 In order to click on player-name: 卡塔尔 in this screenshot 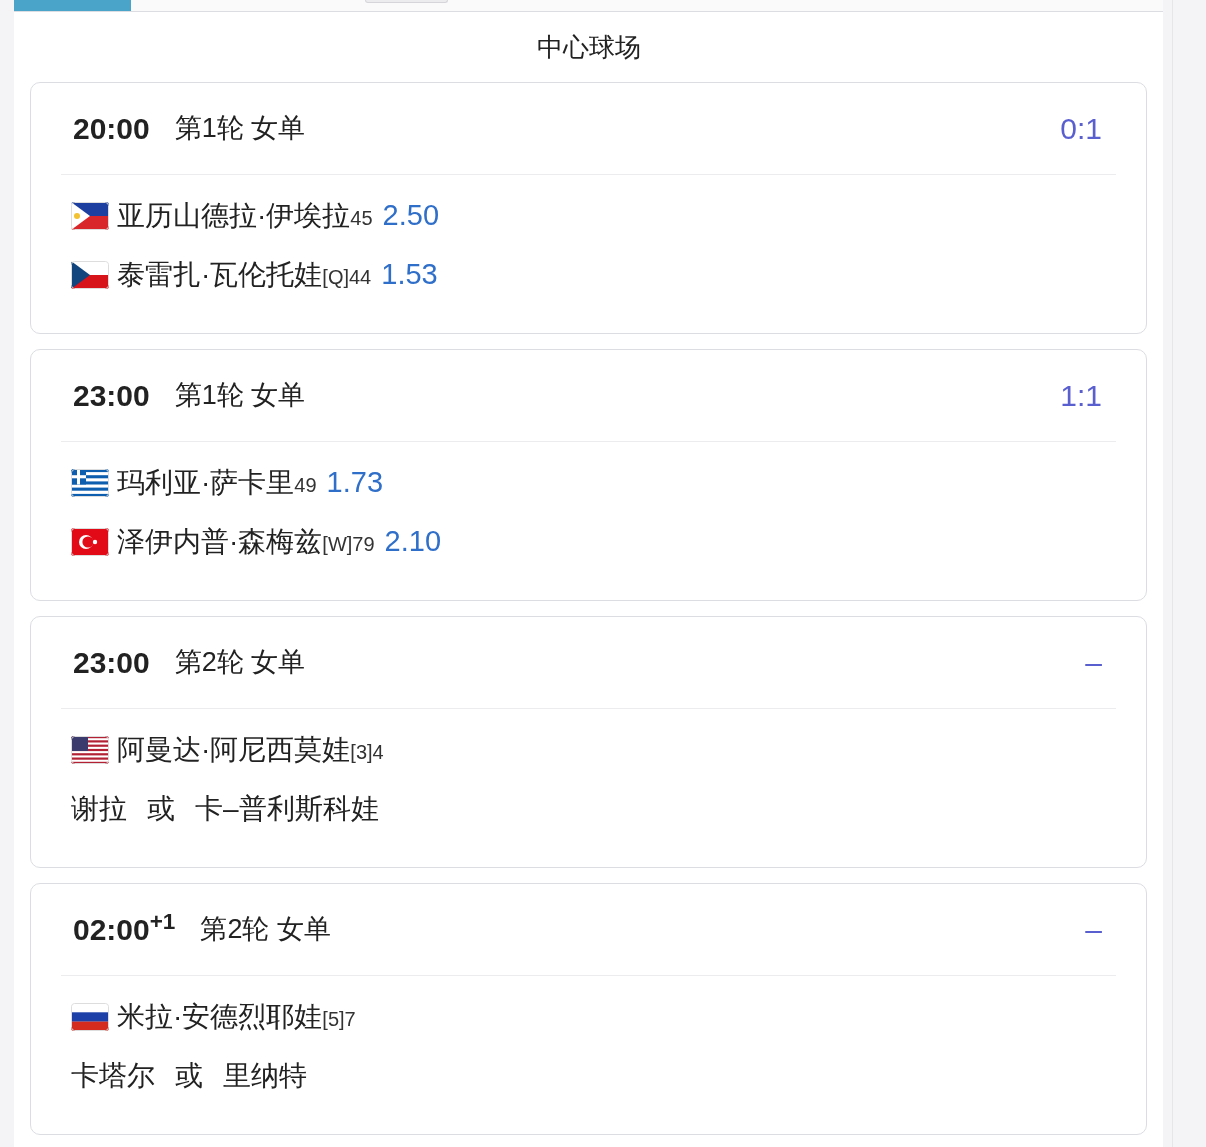, I will do `click(113, 1075)`.